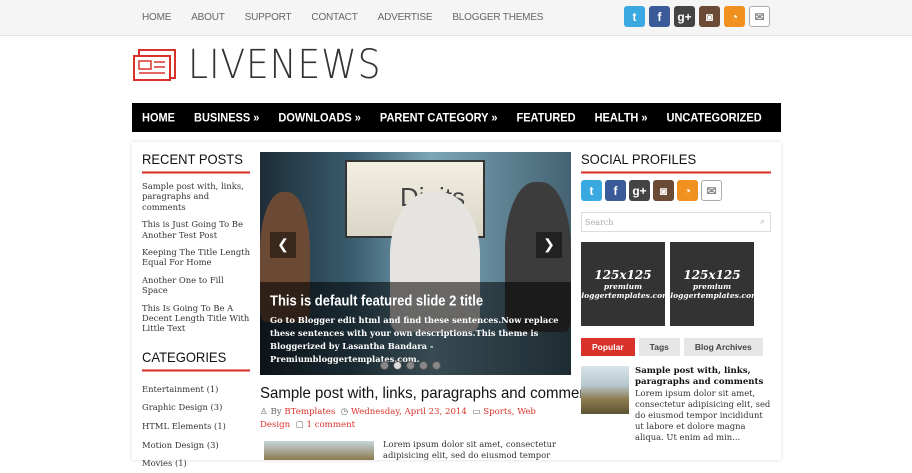 The image size is (912, 473). Describe the element at coordinates (762, 222) in the screenshot. I see `search-icon: ⌕` at that location.